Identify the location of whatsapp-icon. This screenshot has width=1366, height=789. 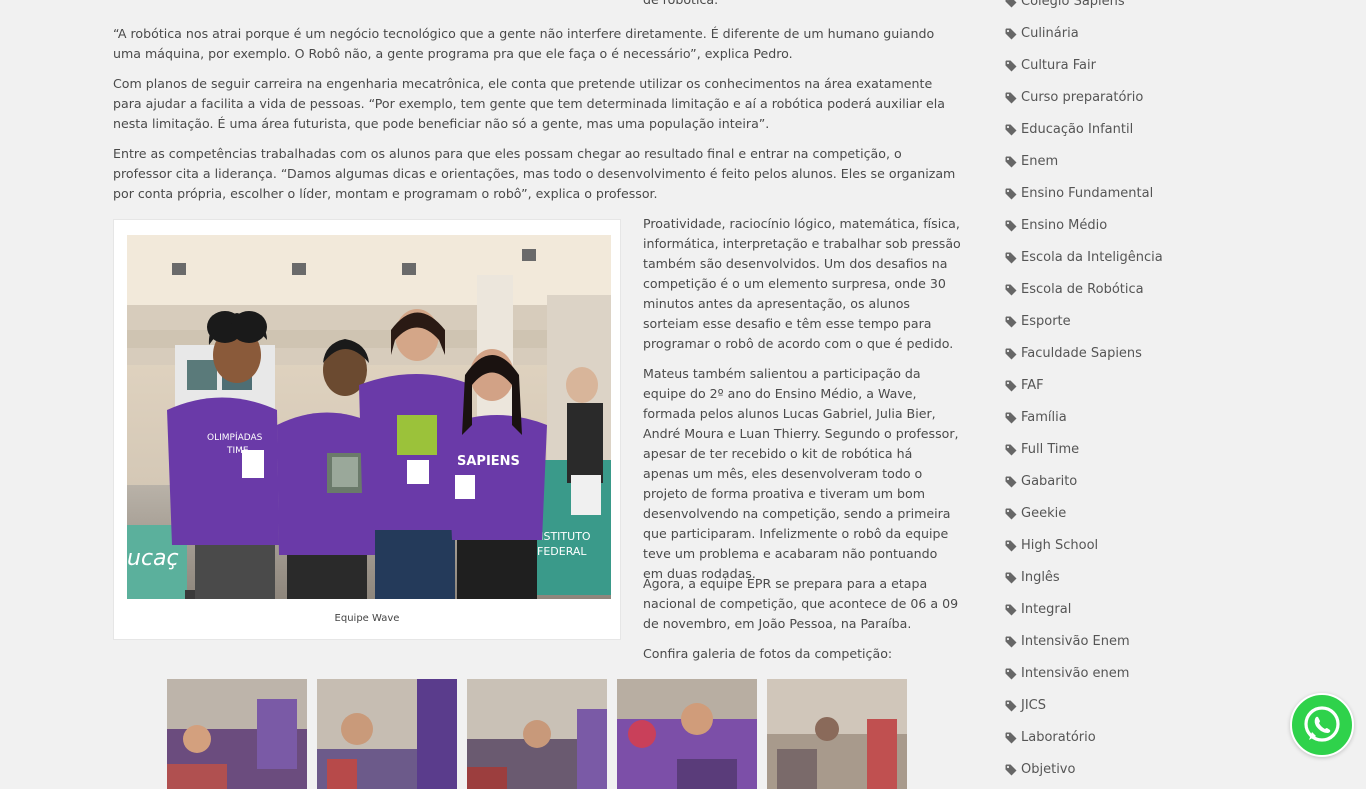
(1322, 725).